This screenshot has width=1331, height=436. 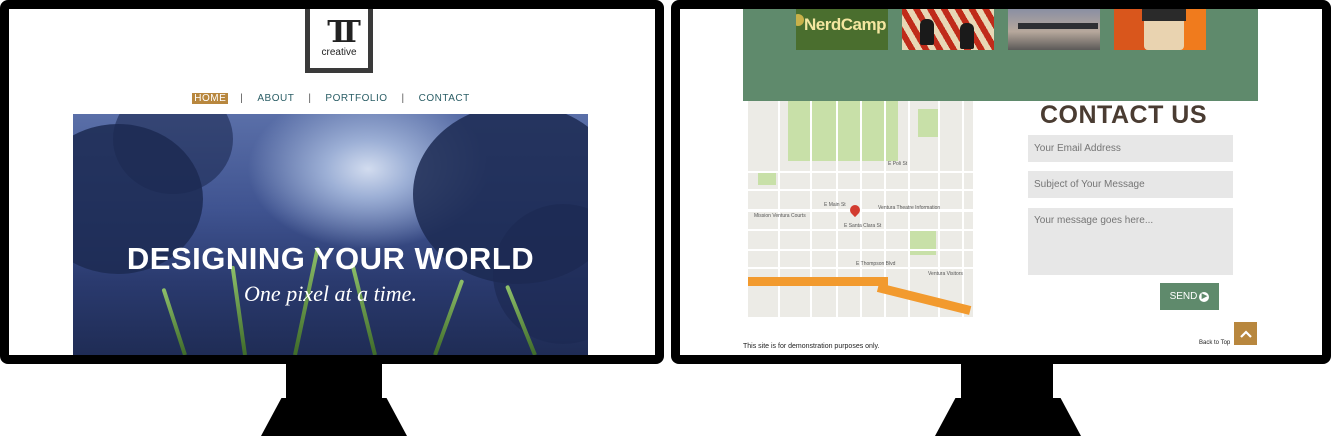 What do you see at coordinates (800, 20) in the screenshot?
I see `nerdcamp-logo-dot` at bounding box center [800, 20].